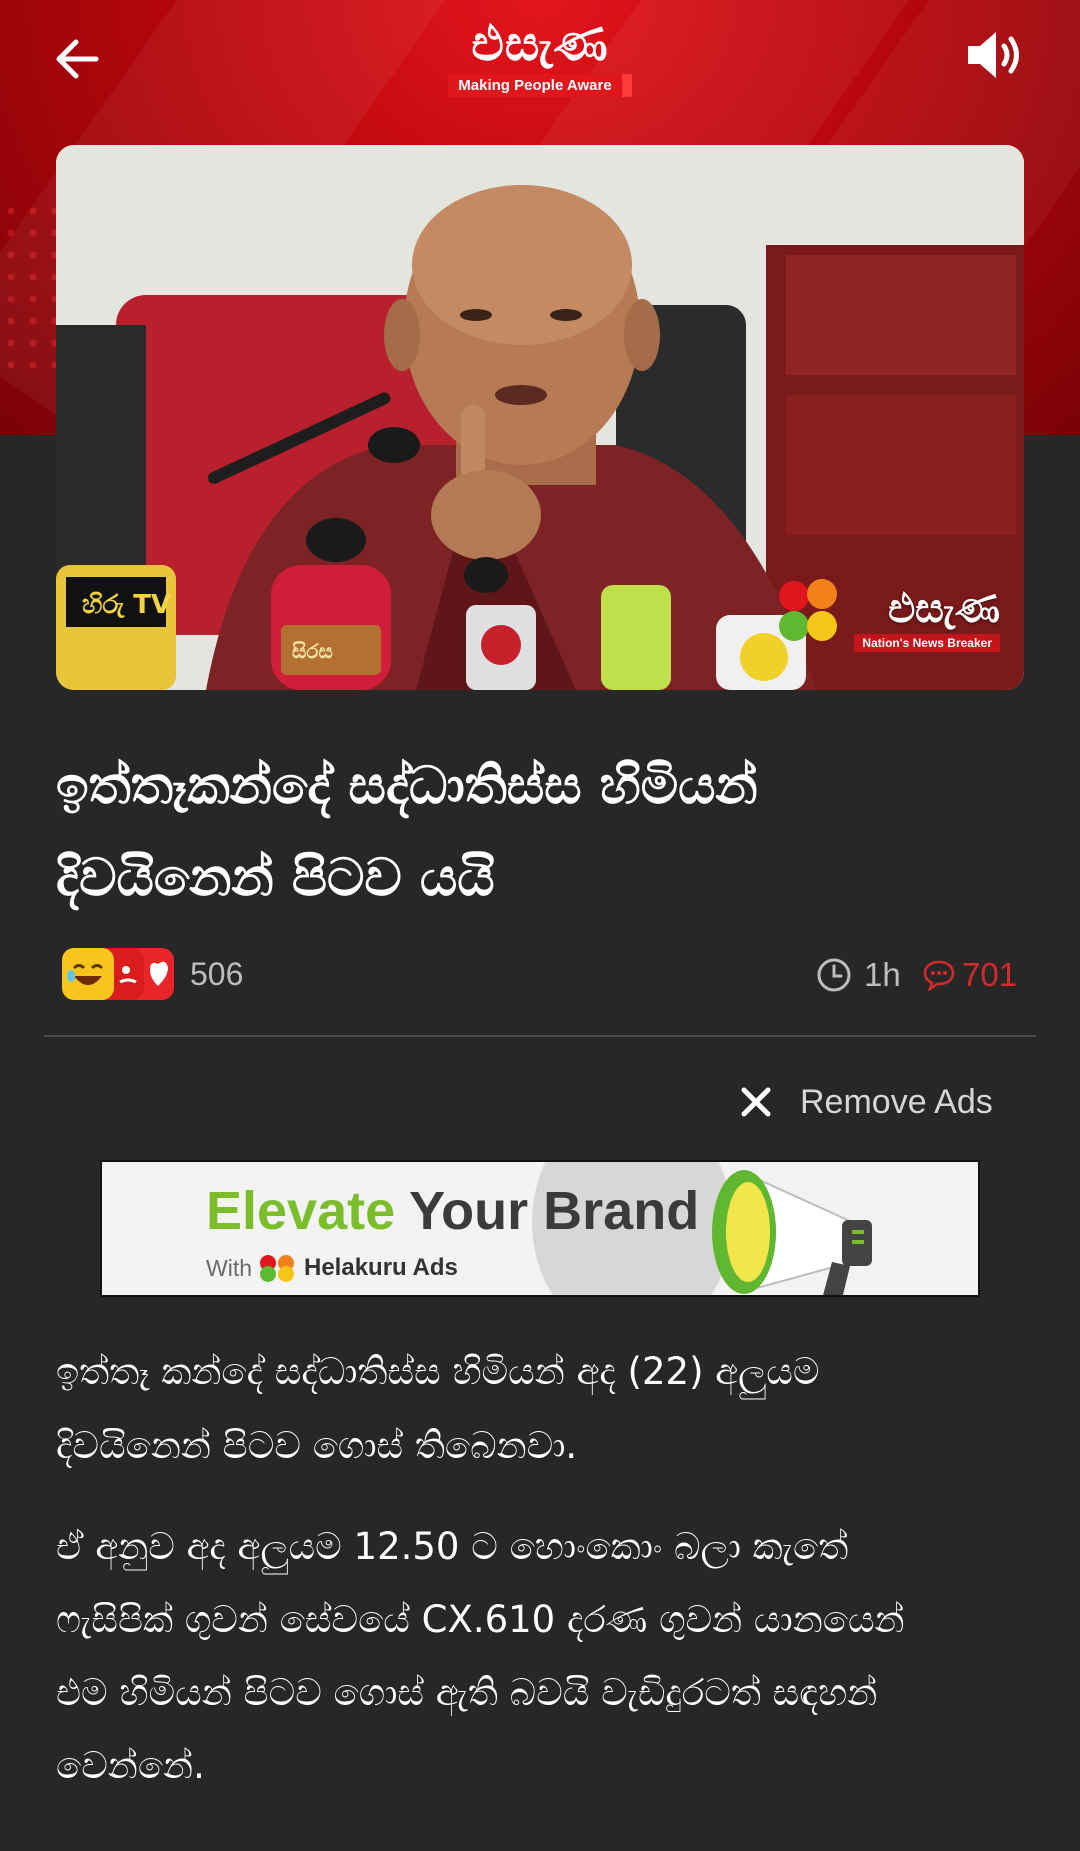 Image resolution: width=1080 pixels, height=1851 pixels. Describe the element at coordinates (808, 610) in the screenshot. I see `watermark-logo-dots` at that location.